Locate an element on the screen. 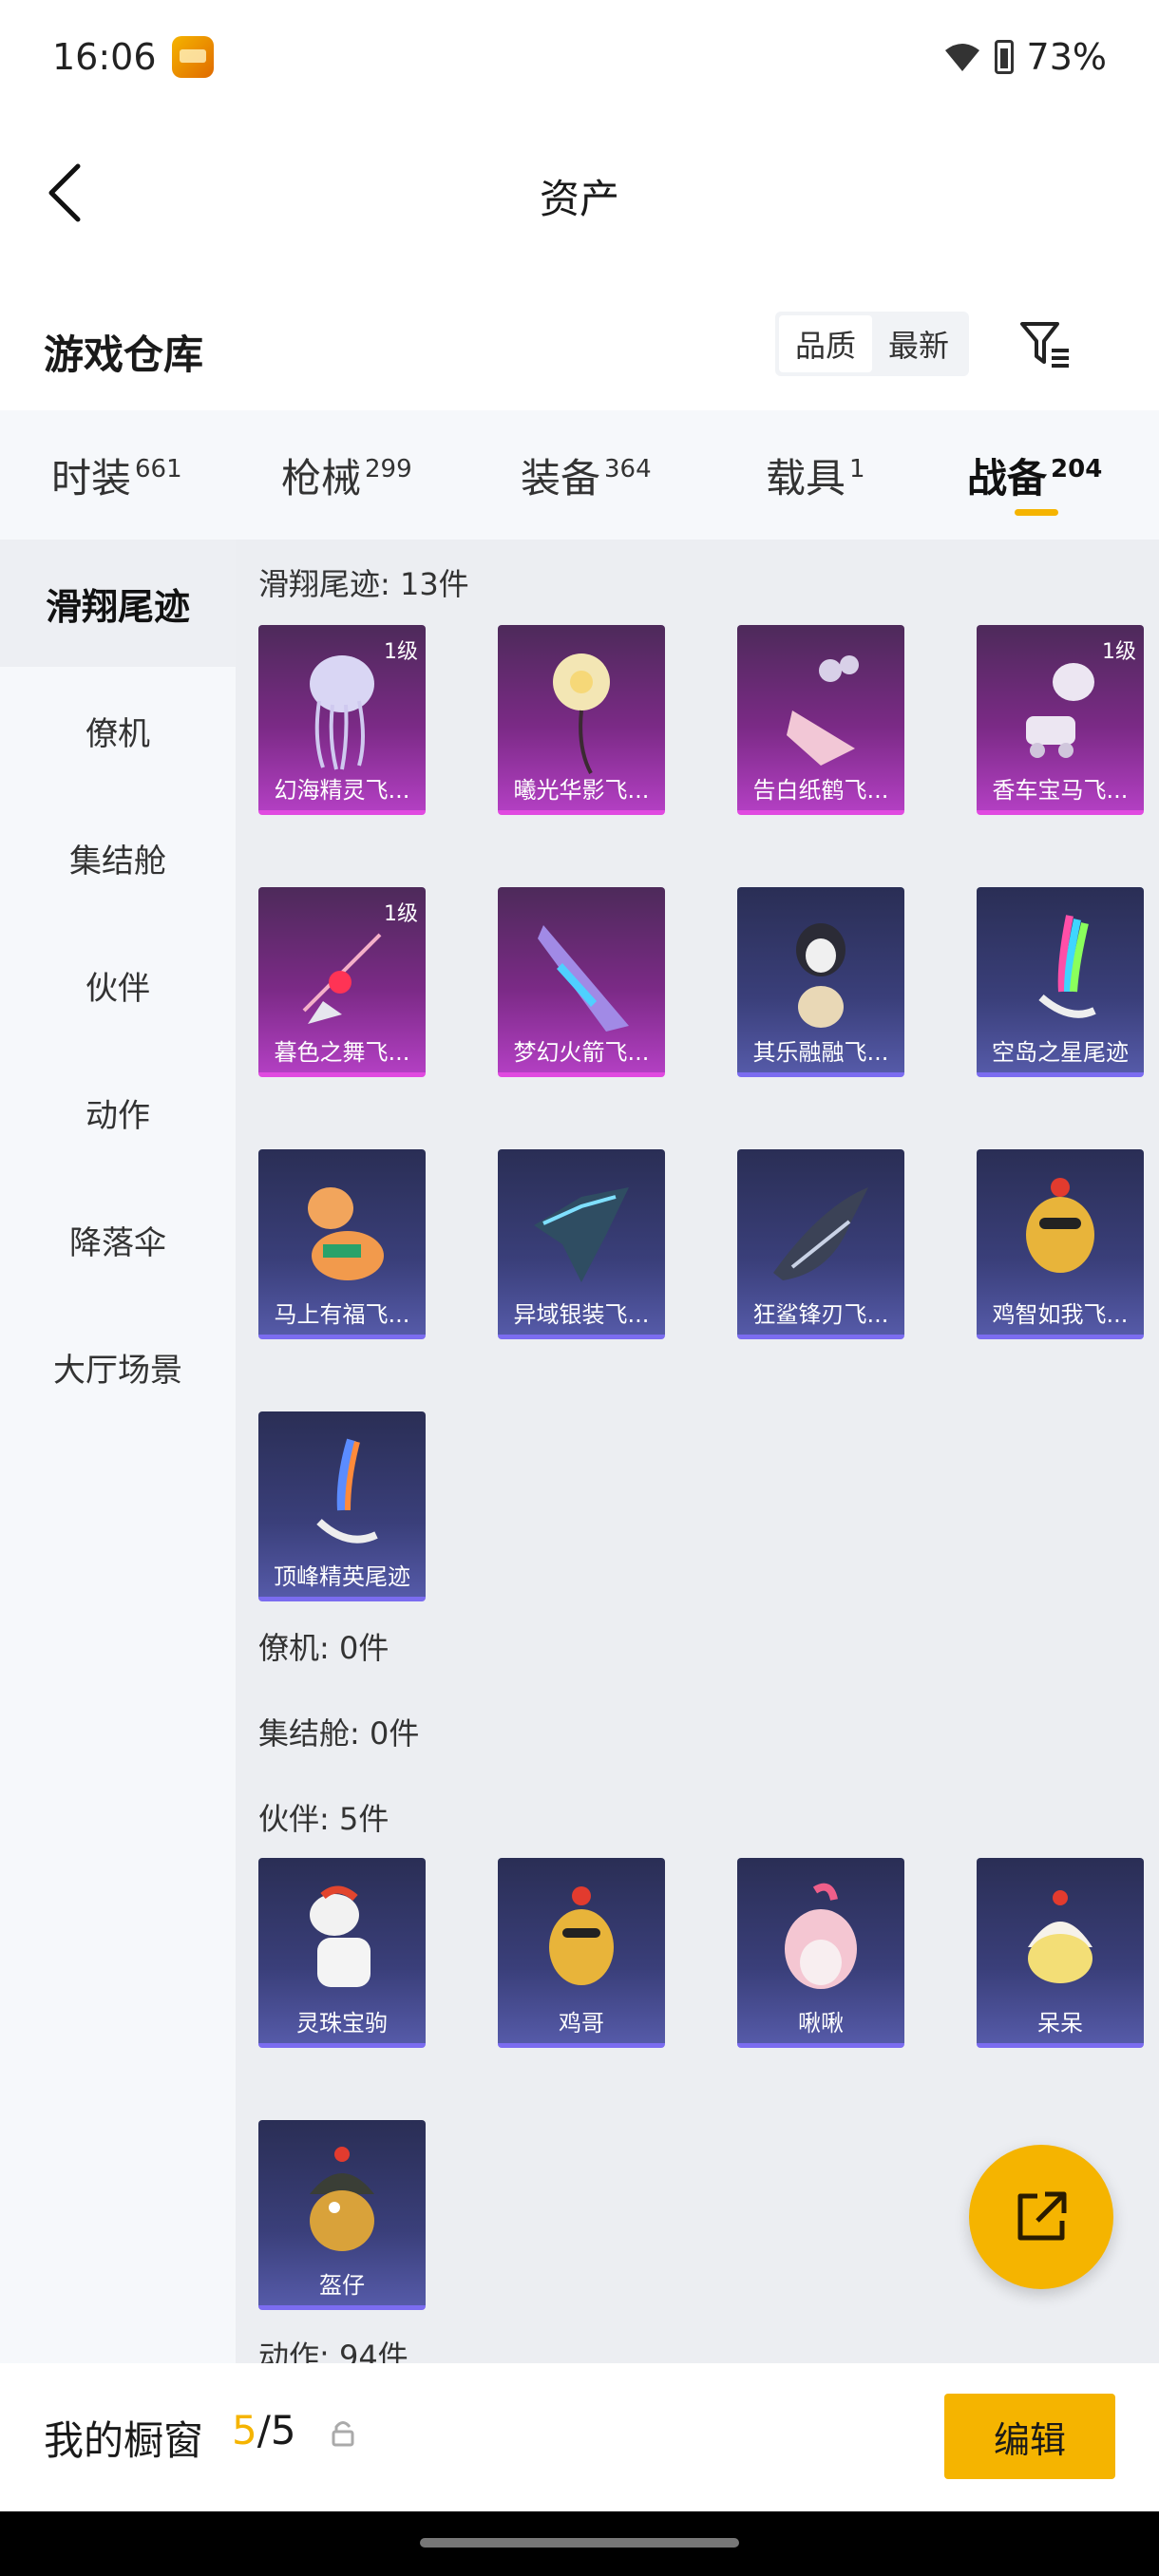  filter-icon is located at coordinates (1044, 345).